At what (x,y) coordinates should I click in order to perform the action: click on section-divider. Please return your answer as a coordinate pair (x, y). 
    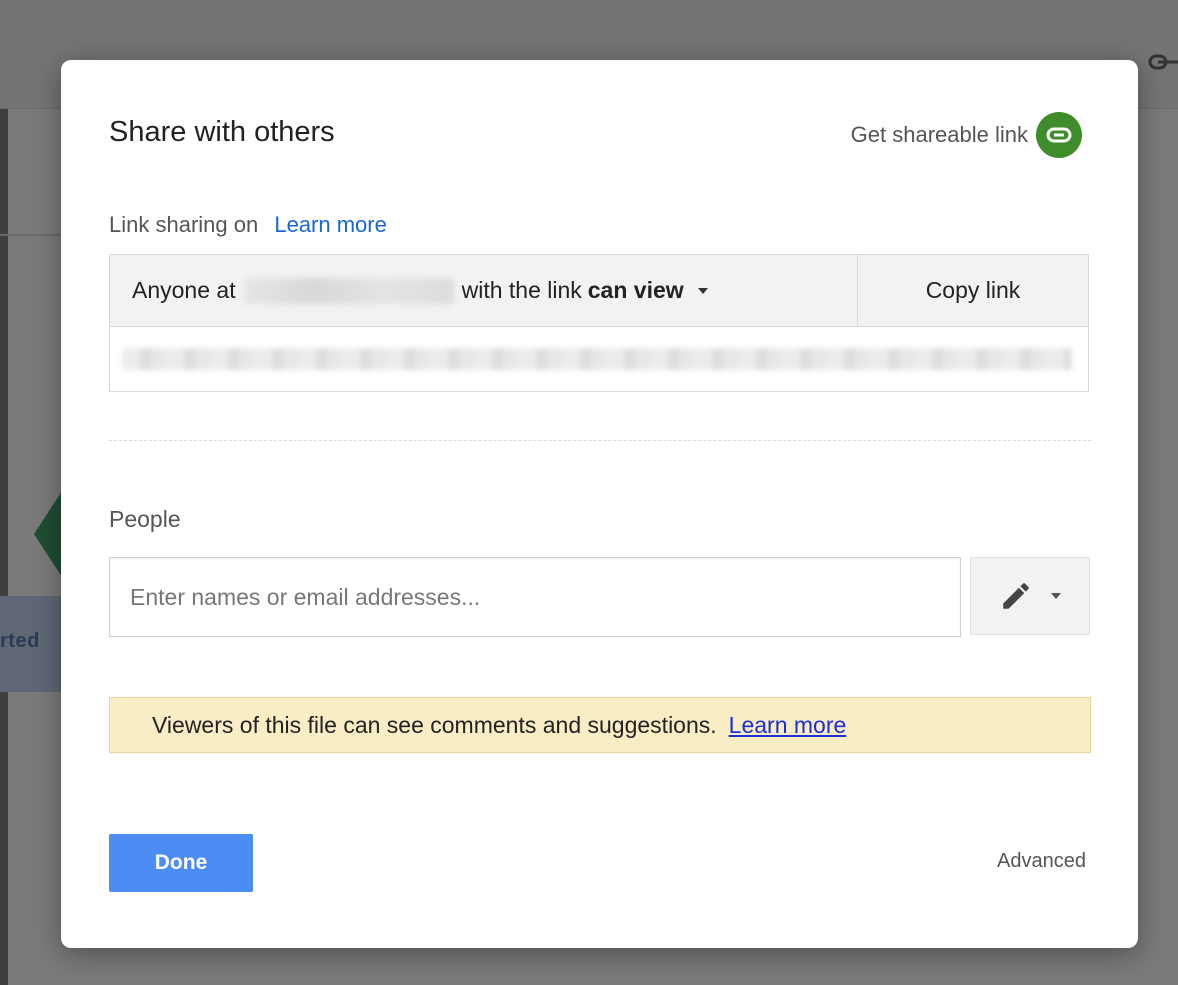
    Looking at the image, I should click on (600, 440).